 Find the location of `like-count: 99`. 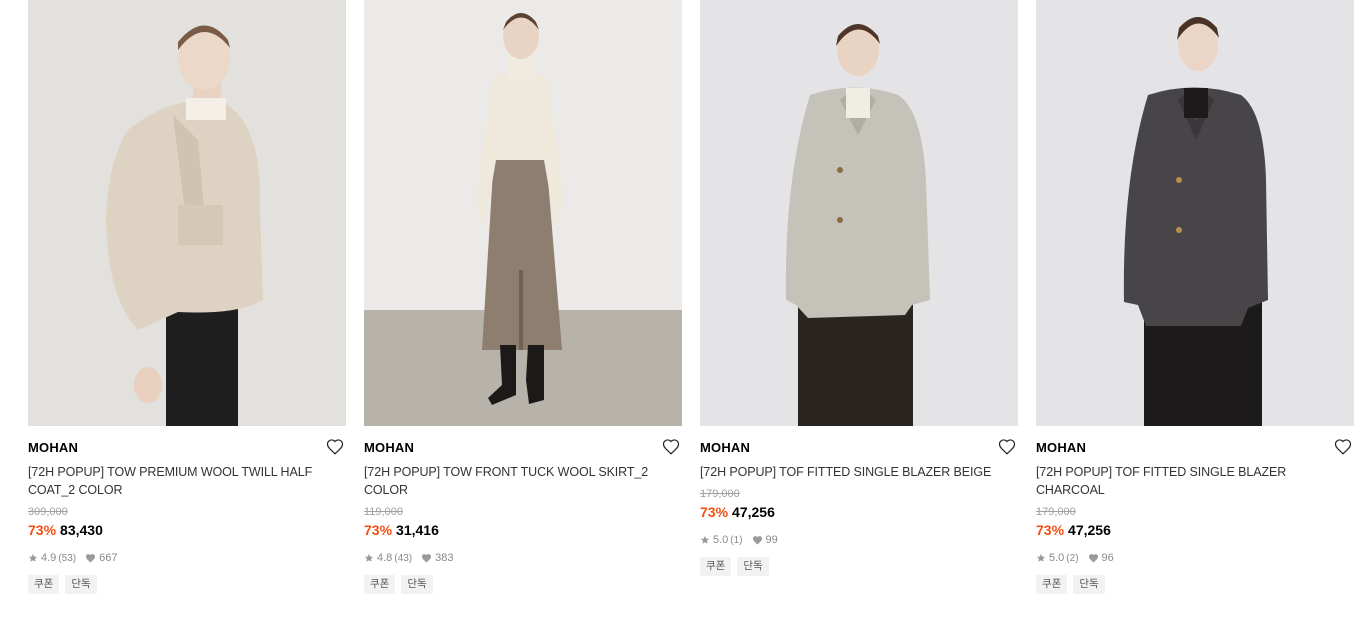

like-count: 99 is located at coordinates (771, 540).